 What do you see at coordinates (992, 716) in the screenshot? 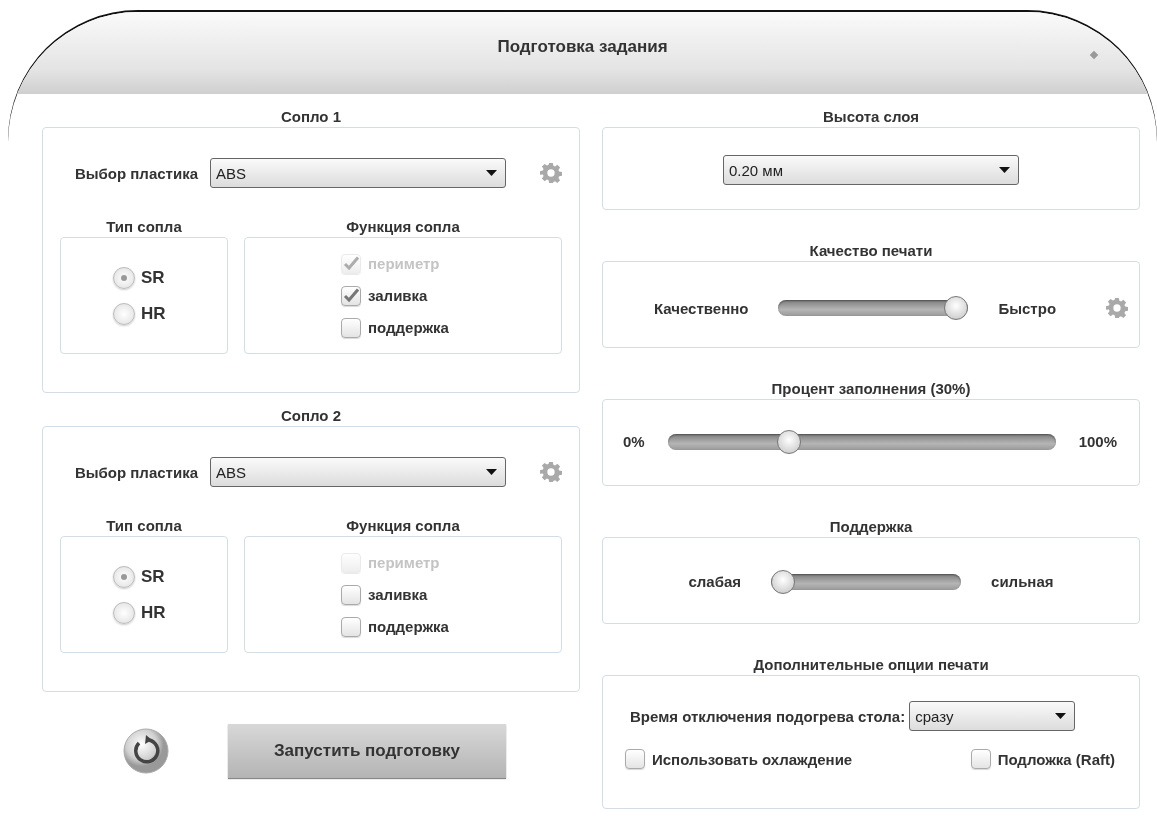
I see `dropdown: сразу` at bounding box center [992, 716].